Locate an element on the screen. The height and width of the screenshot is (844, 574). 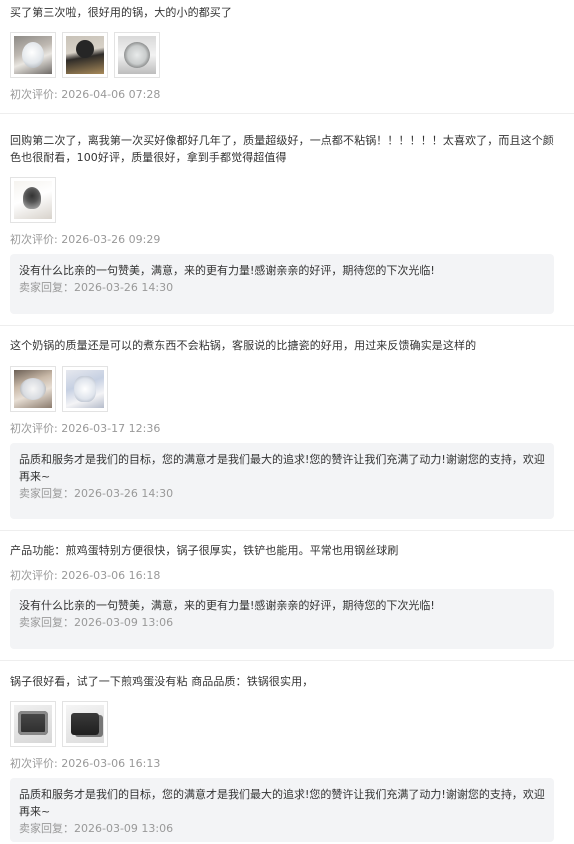
review-date: 初次评价: 2026-03-26 09:29 is located at coordinates (85, 239).